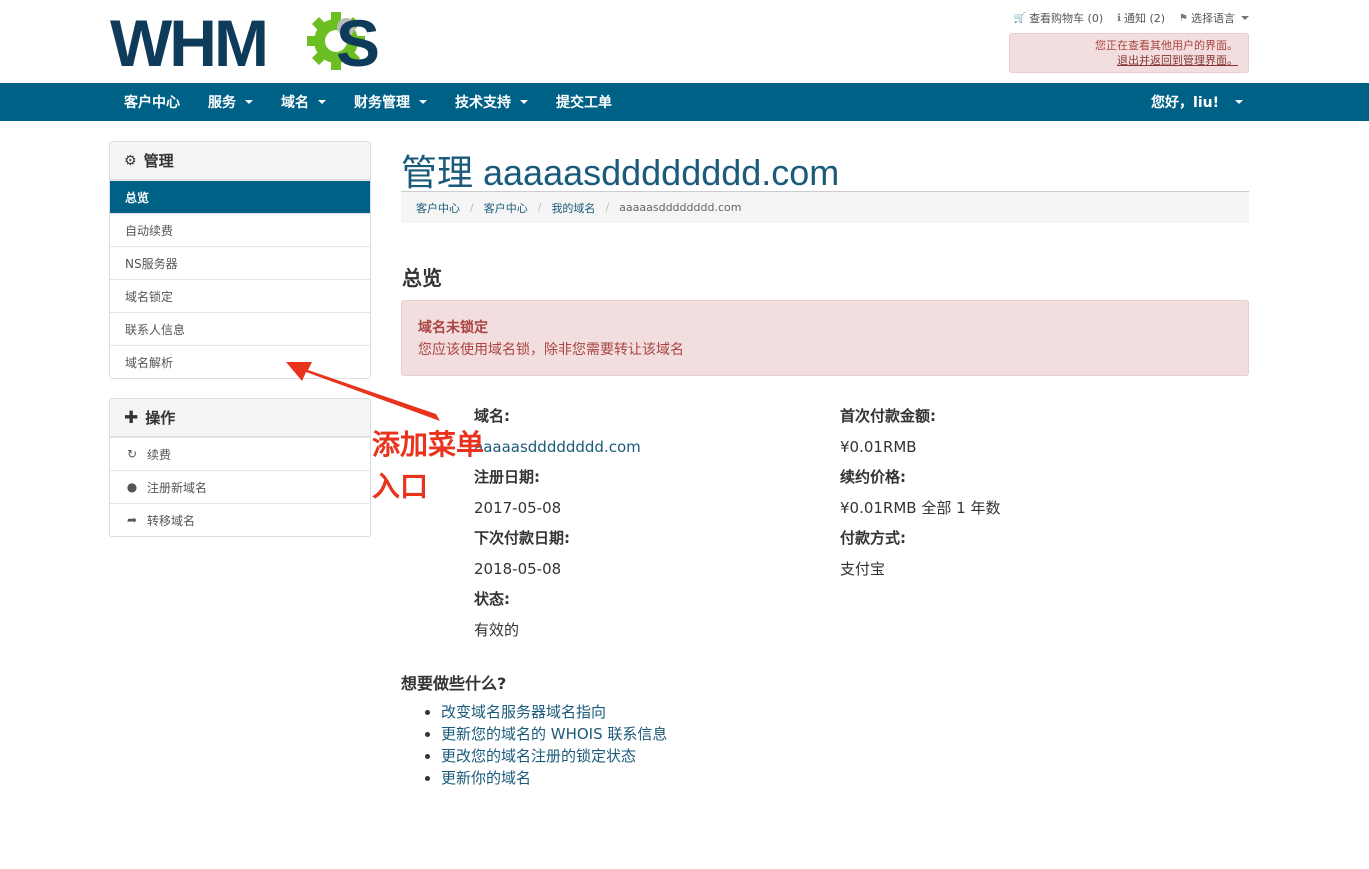  What do you see at coordinates (522, 538) in the screenshot?
I see `detail-label: 下次付款日期:` at bounding box center [522, 538].